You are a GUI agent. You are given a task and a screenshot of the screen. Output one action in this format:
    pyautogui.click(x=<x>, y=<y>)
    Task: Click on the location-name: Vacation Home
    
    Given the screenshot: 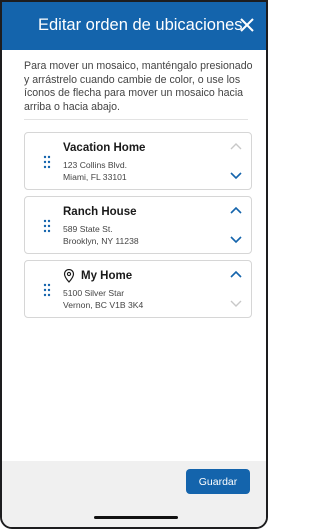 What is the action you would take?
    pyautogui.click(x=104, y=148)
    